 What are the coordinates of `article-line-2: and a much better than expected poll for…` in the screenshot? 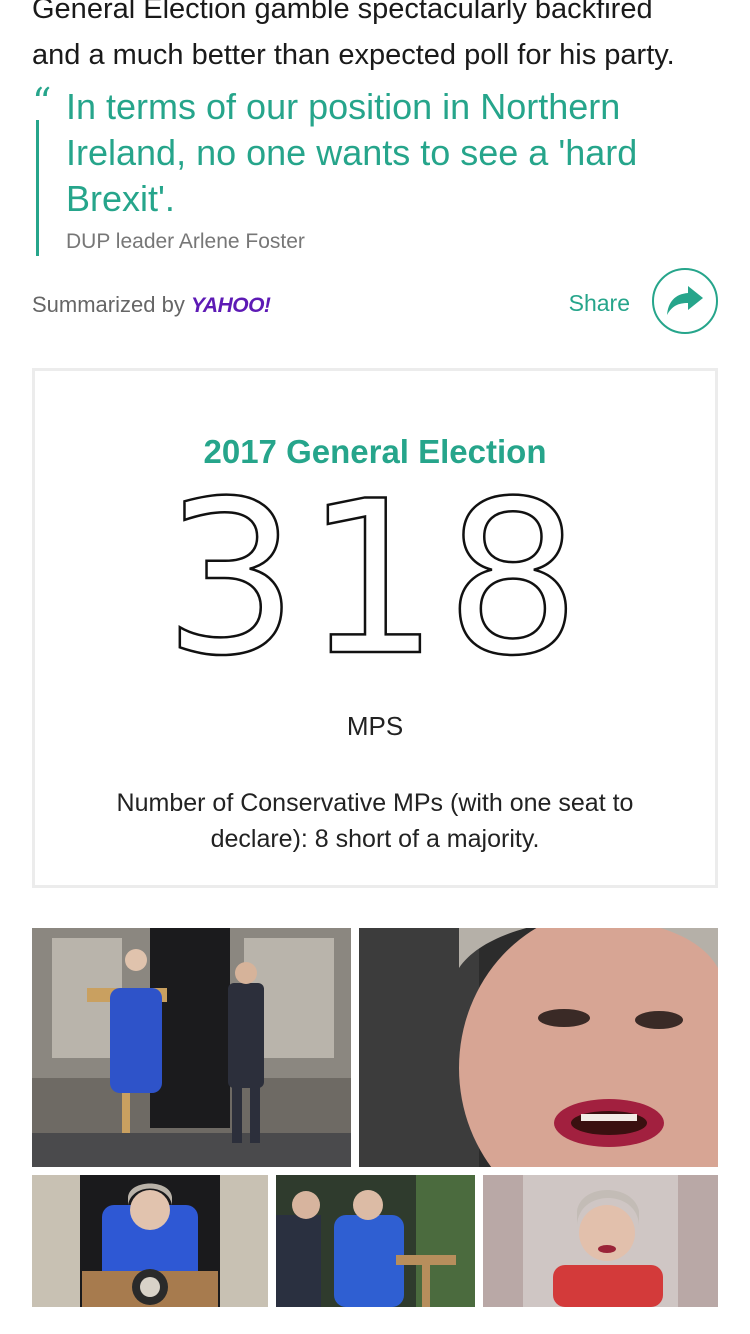 It's located at (353, 55).